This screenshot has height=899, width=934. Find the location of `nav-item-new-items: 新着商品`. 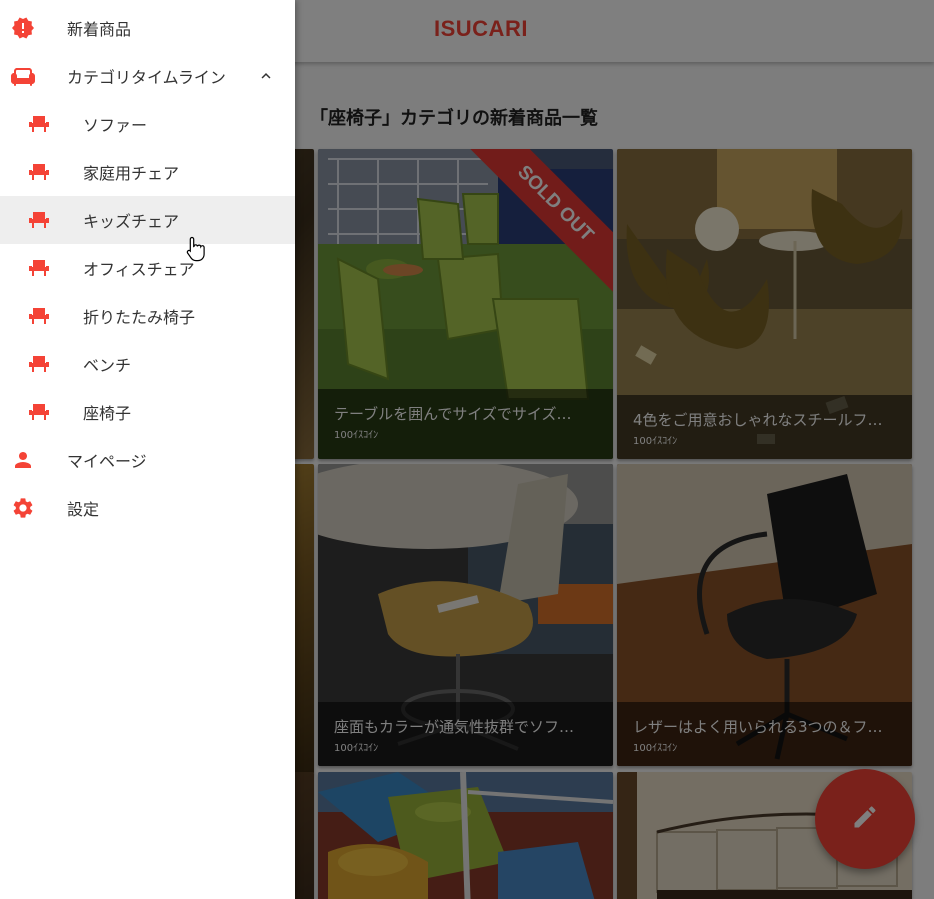

nav-item-new-items: 新着商品 is located at coordinates (147, 28).